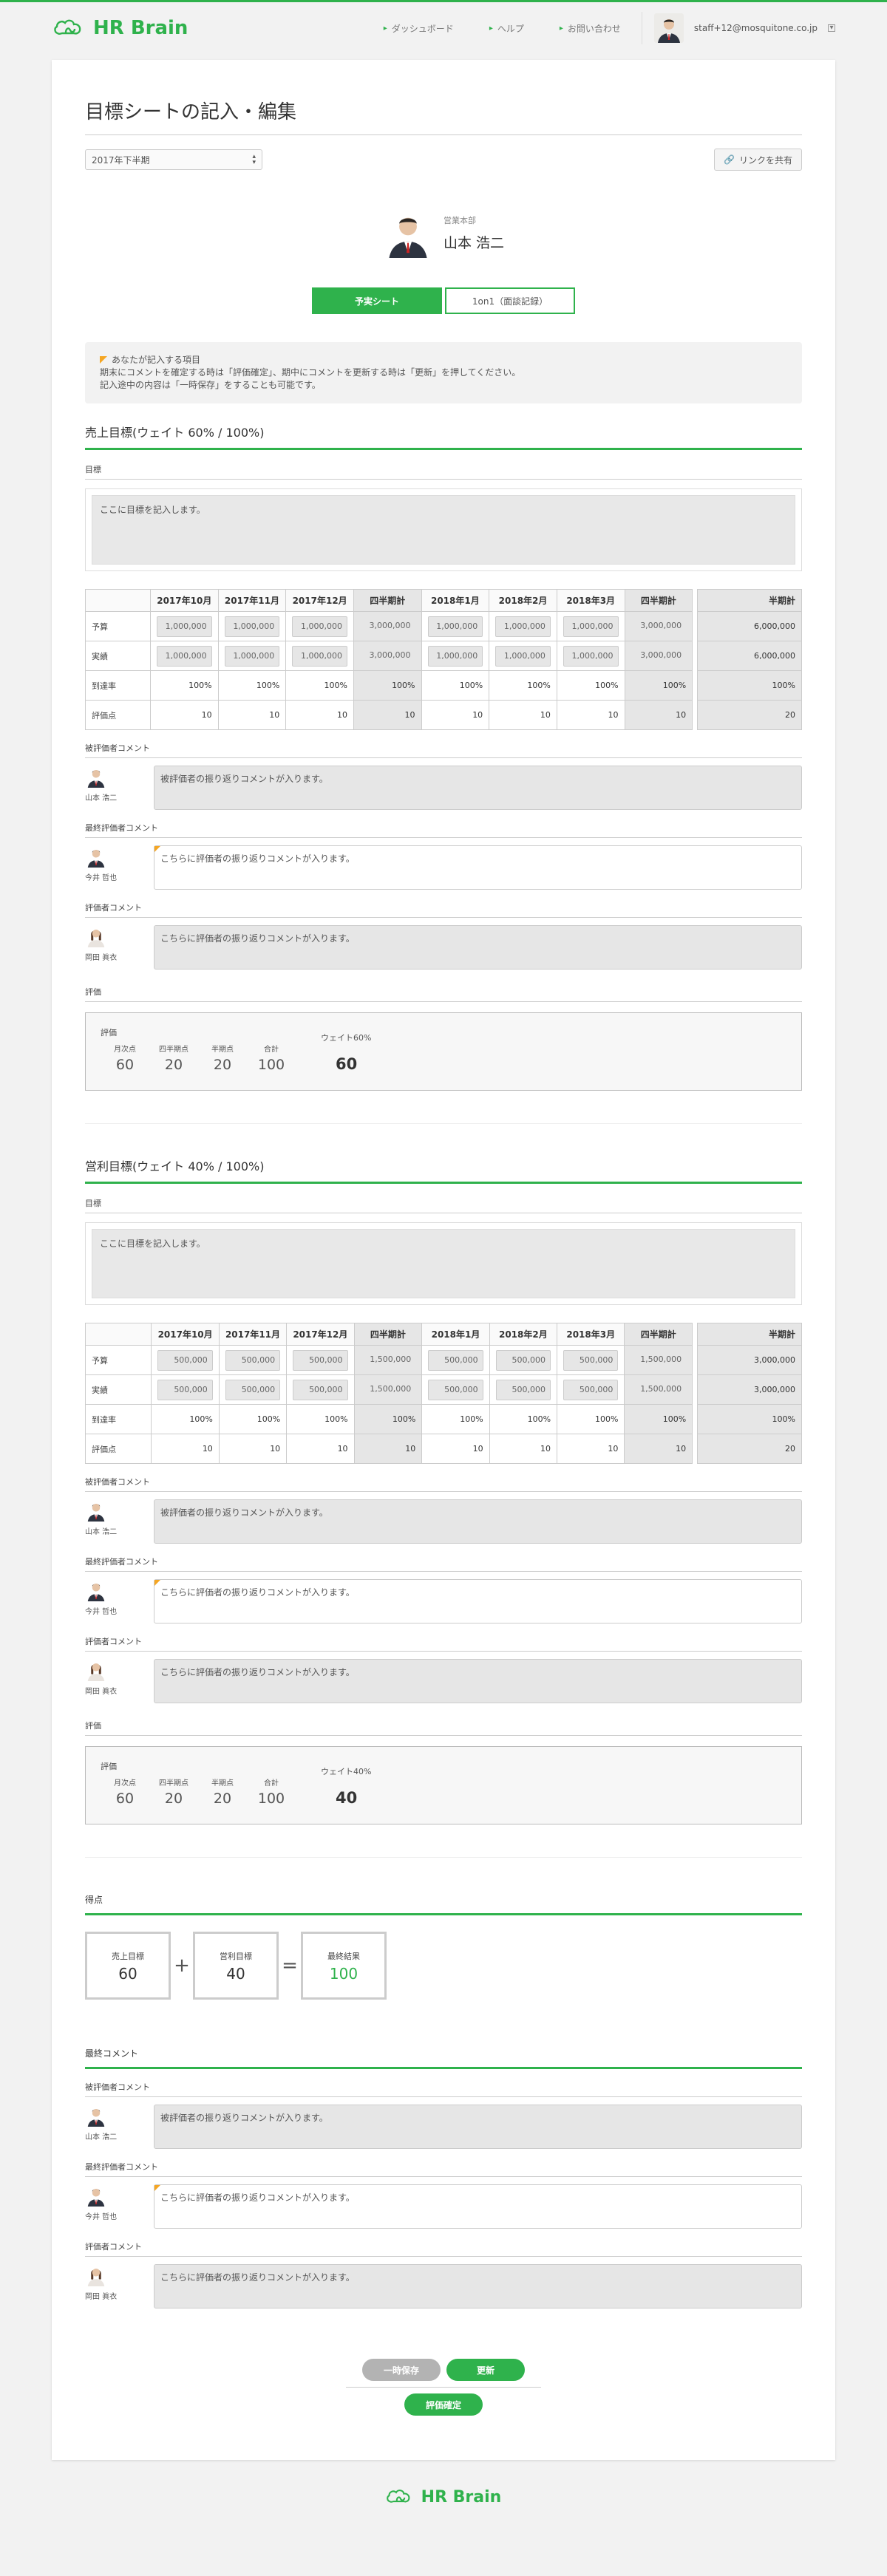 The image size is (887, 2576). What do you see at coordinates (184, 600) in the screenshot?
I see `column-header: 2017年10月` at bounding box center [184, 600].